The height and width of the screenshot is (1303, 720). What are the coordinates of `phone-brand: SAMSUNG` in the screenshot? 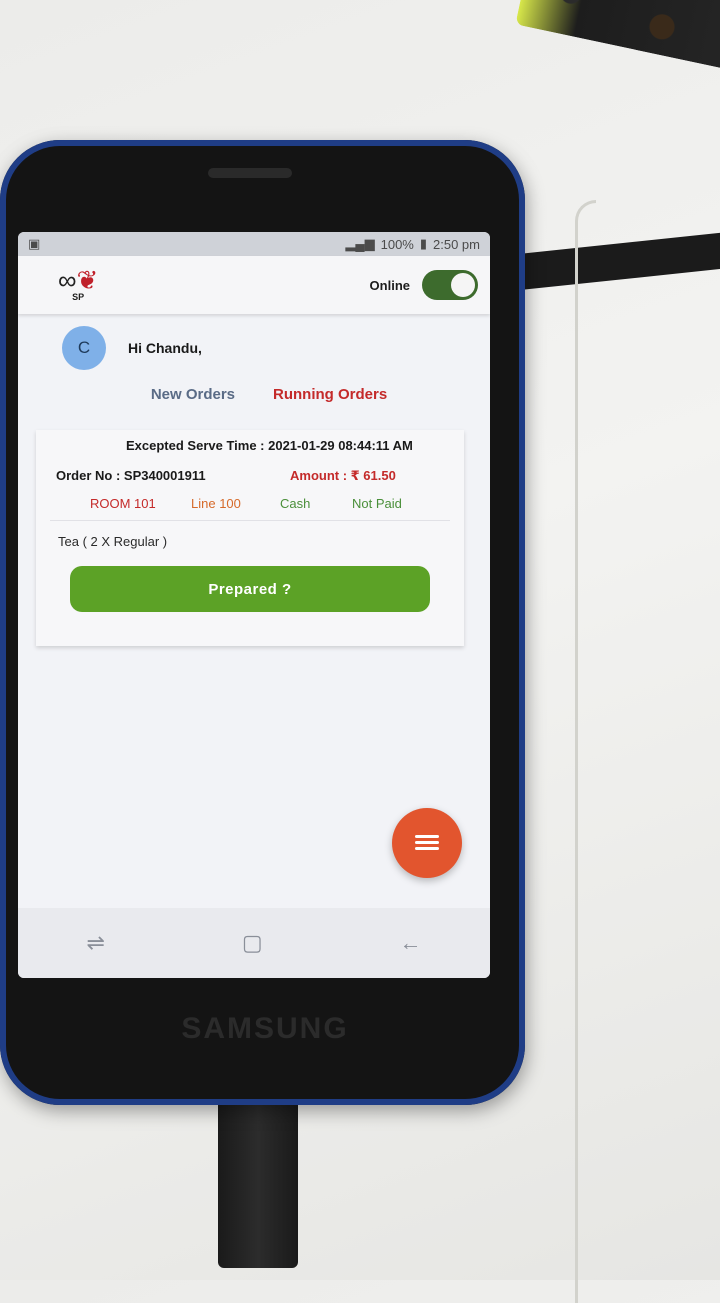 It's located at (265, 1028).